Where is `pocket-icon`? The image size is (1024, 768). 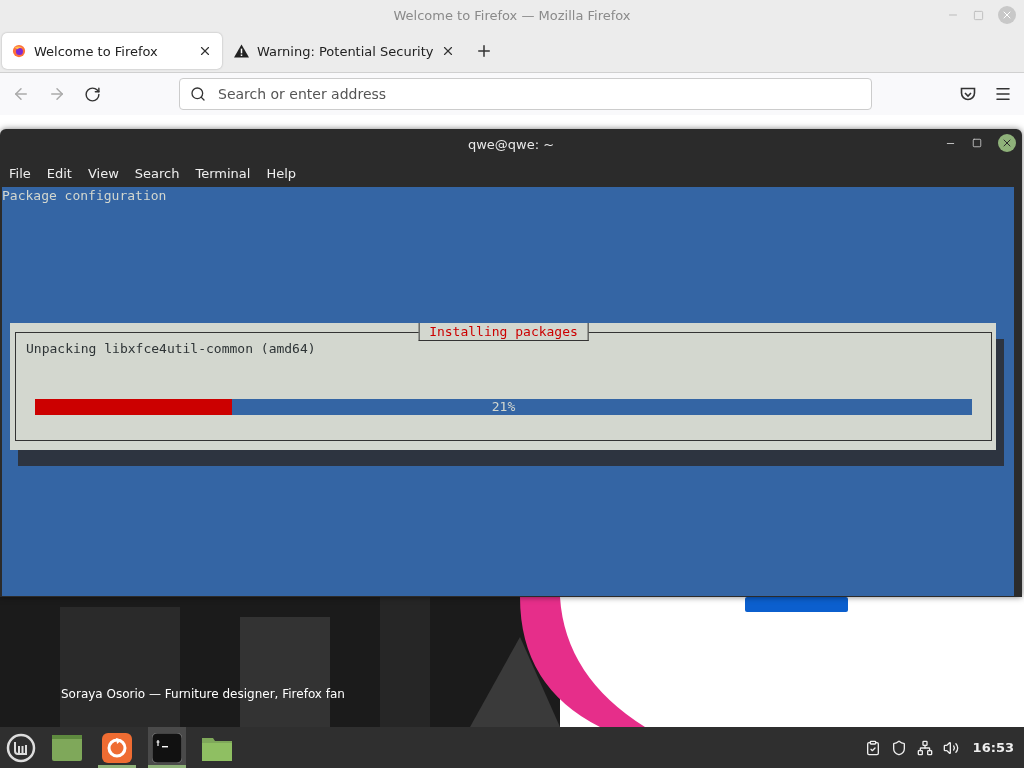
pocket-icon is located at coordinates (968, 94).